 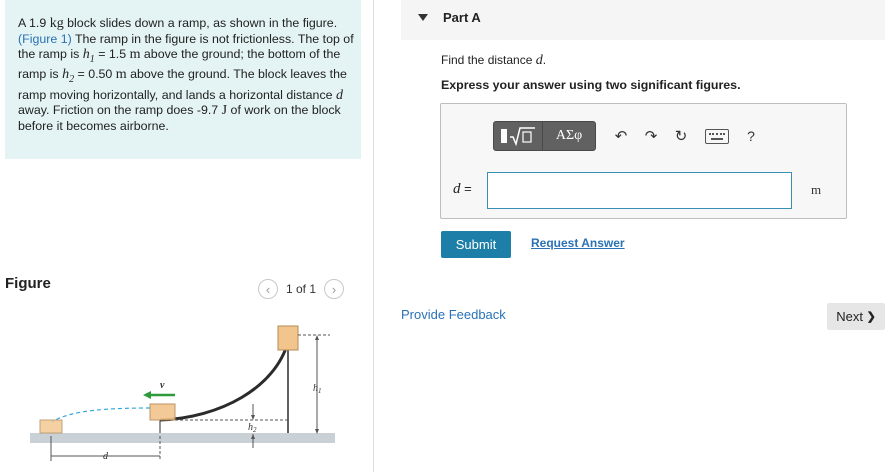 I want to click on next-label: Next, so click(x=849, y=316).